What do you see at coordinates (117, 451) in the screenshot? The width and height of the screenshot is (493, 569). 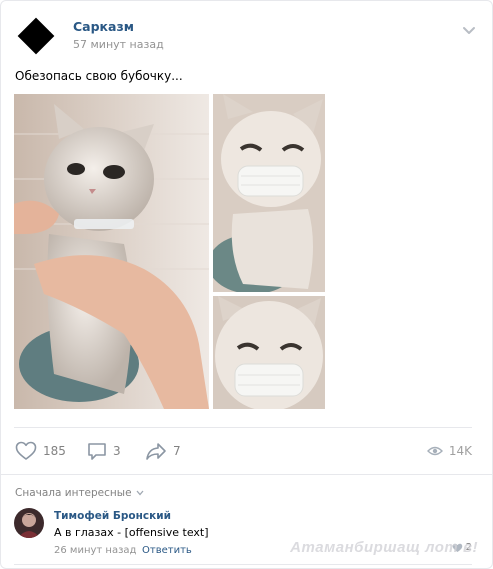 I see `comment-count: 3` at bounding box center [117, 451].